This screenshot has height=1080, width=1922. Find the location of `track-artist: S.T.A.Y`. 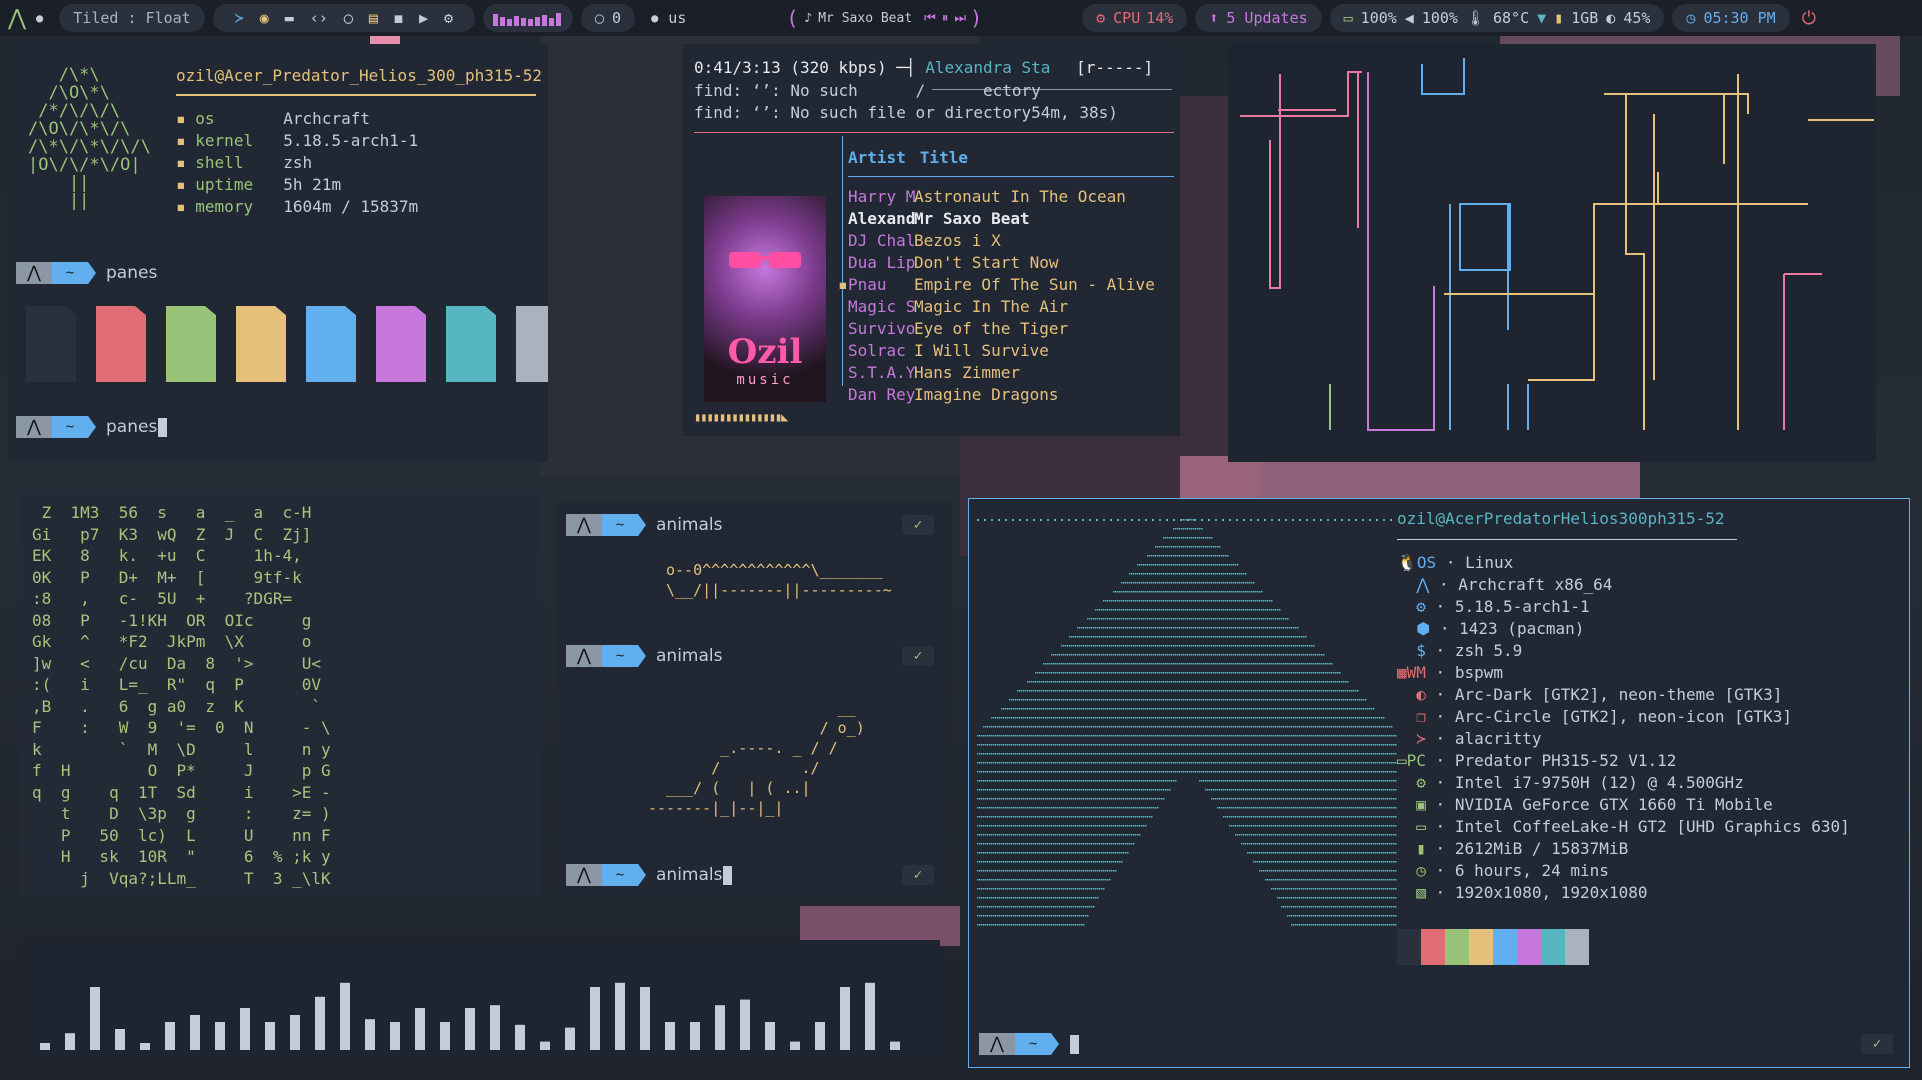

track-artist: S.T.A.Y is located at coordinates (882, 372).